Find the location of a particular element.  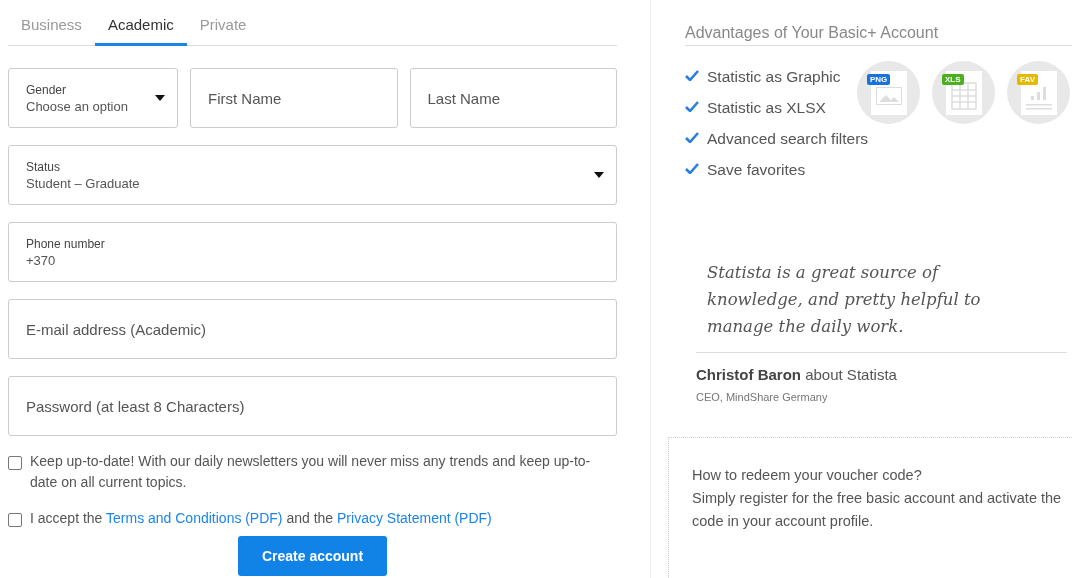

checkbox-label: Keep up-to-date! With our daily newsletters you will never miss any trends and keep up-to-date on all current topics. is located at coordinates (311, 472).